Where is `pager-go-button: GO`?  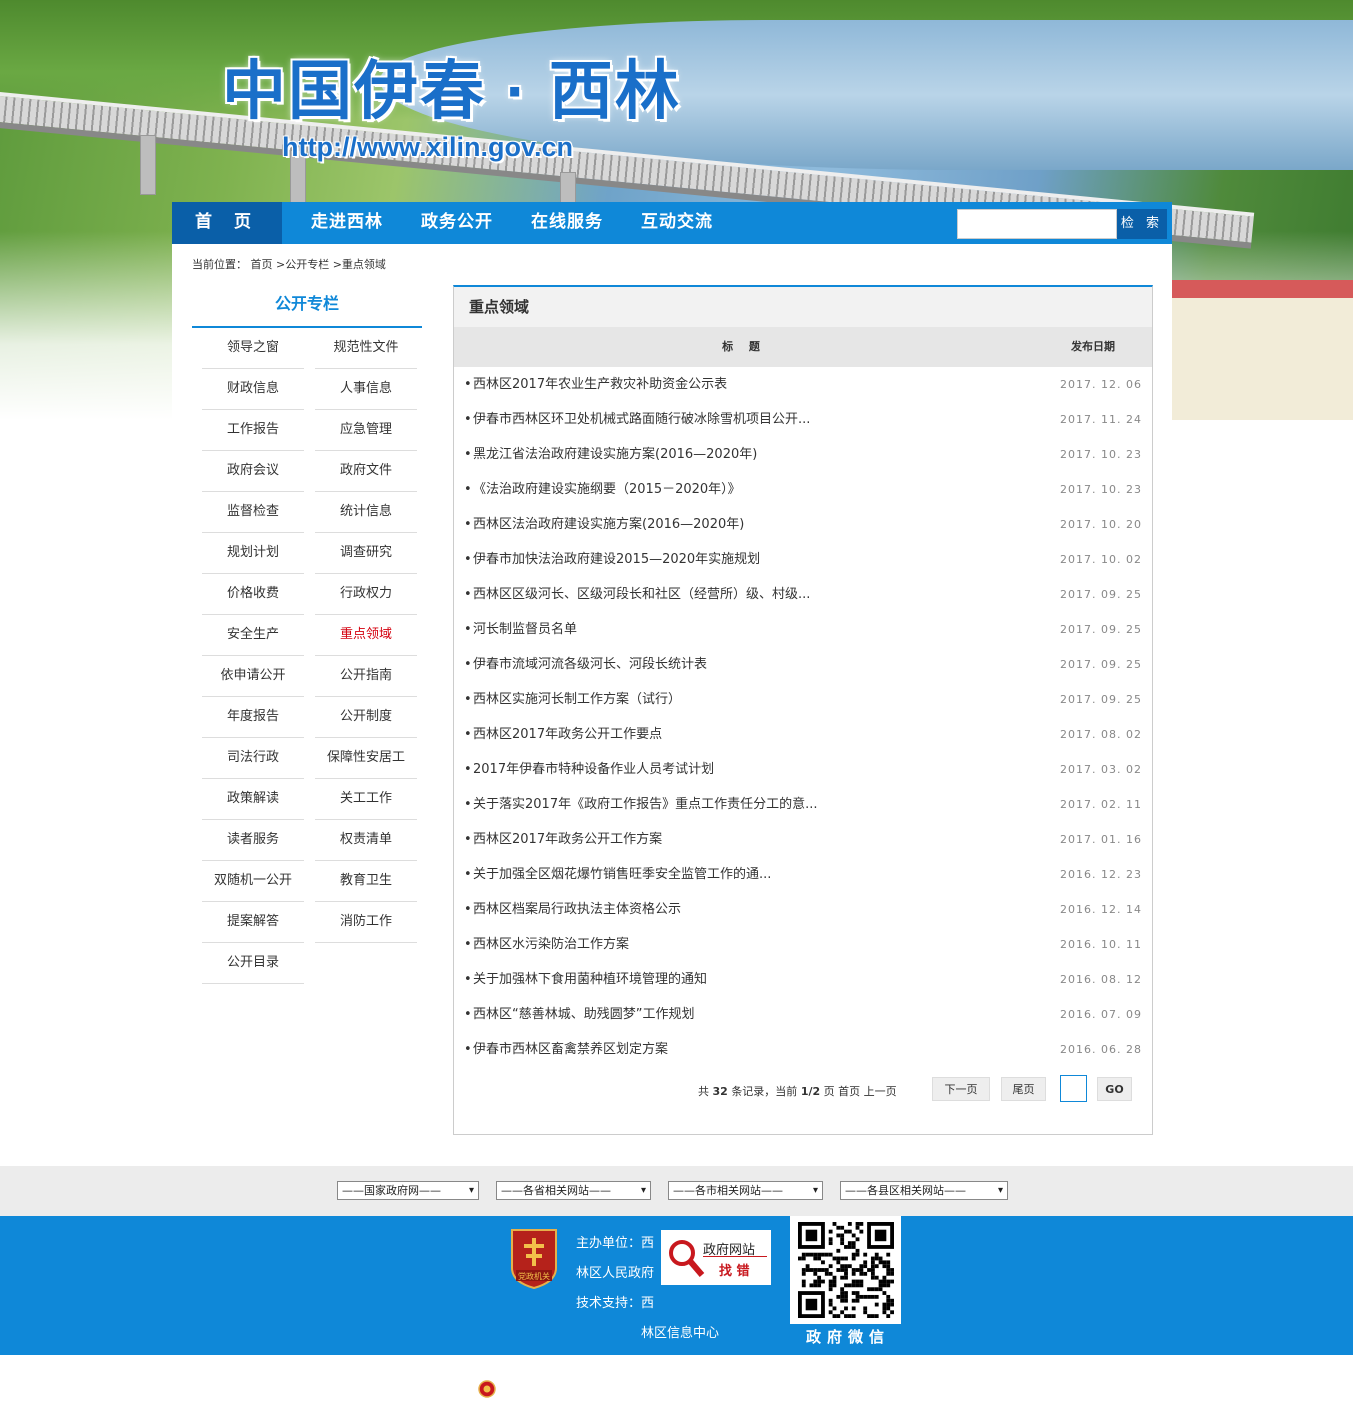
pager-go-button: GO is located at coordinates (1114, 1089).